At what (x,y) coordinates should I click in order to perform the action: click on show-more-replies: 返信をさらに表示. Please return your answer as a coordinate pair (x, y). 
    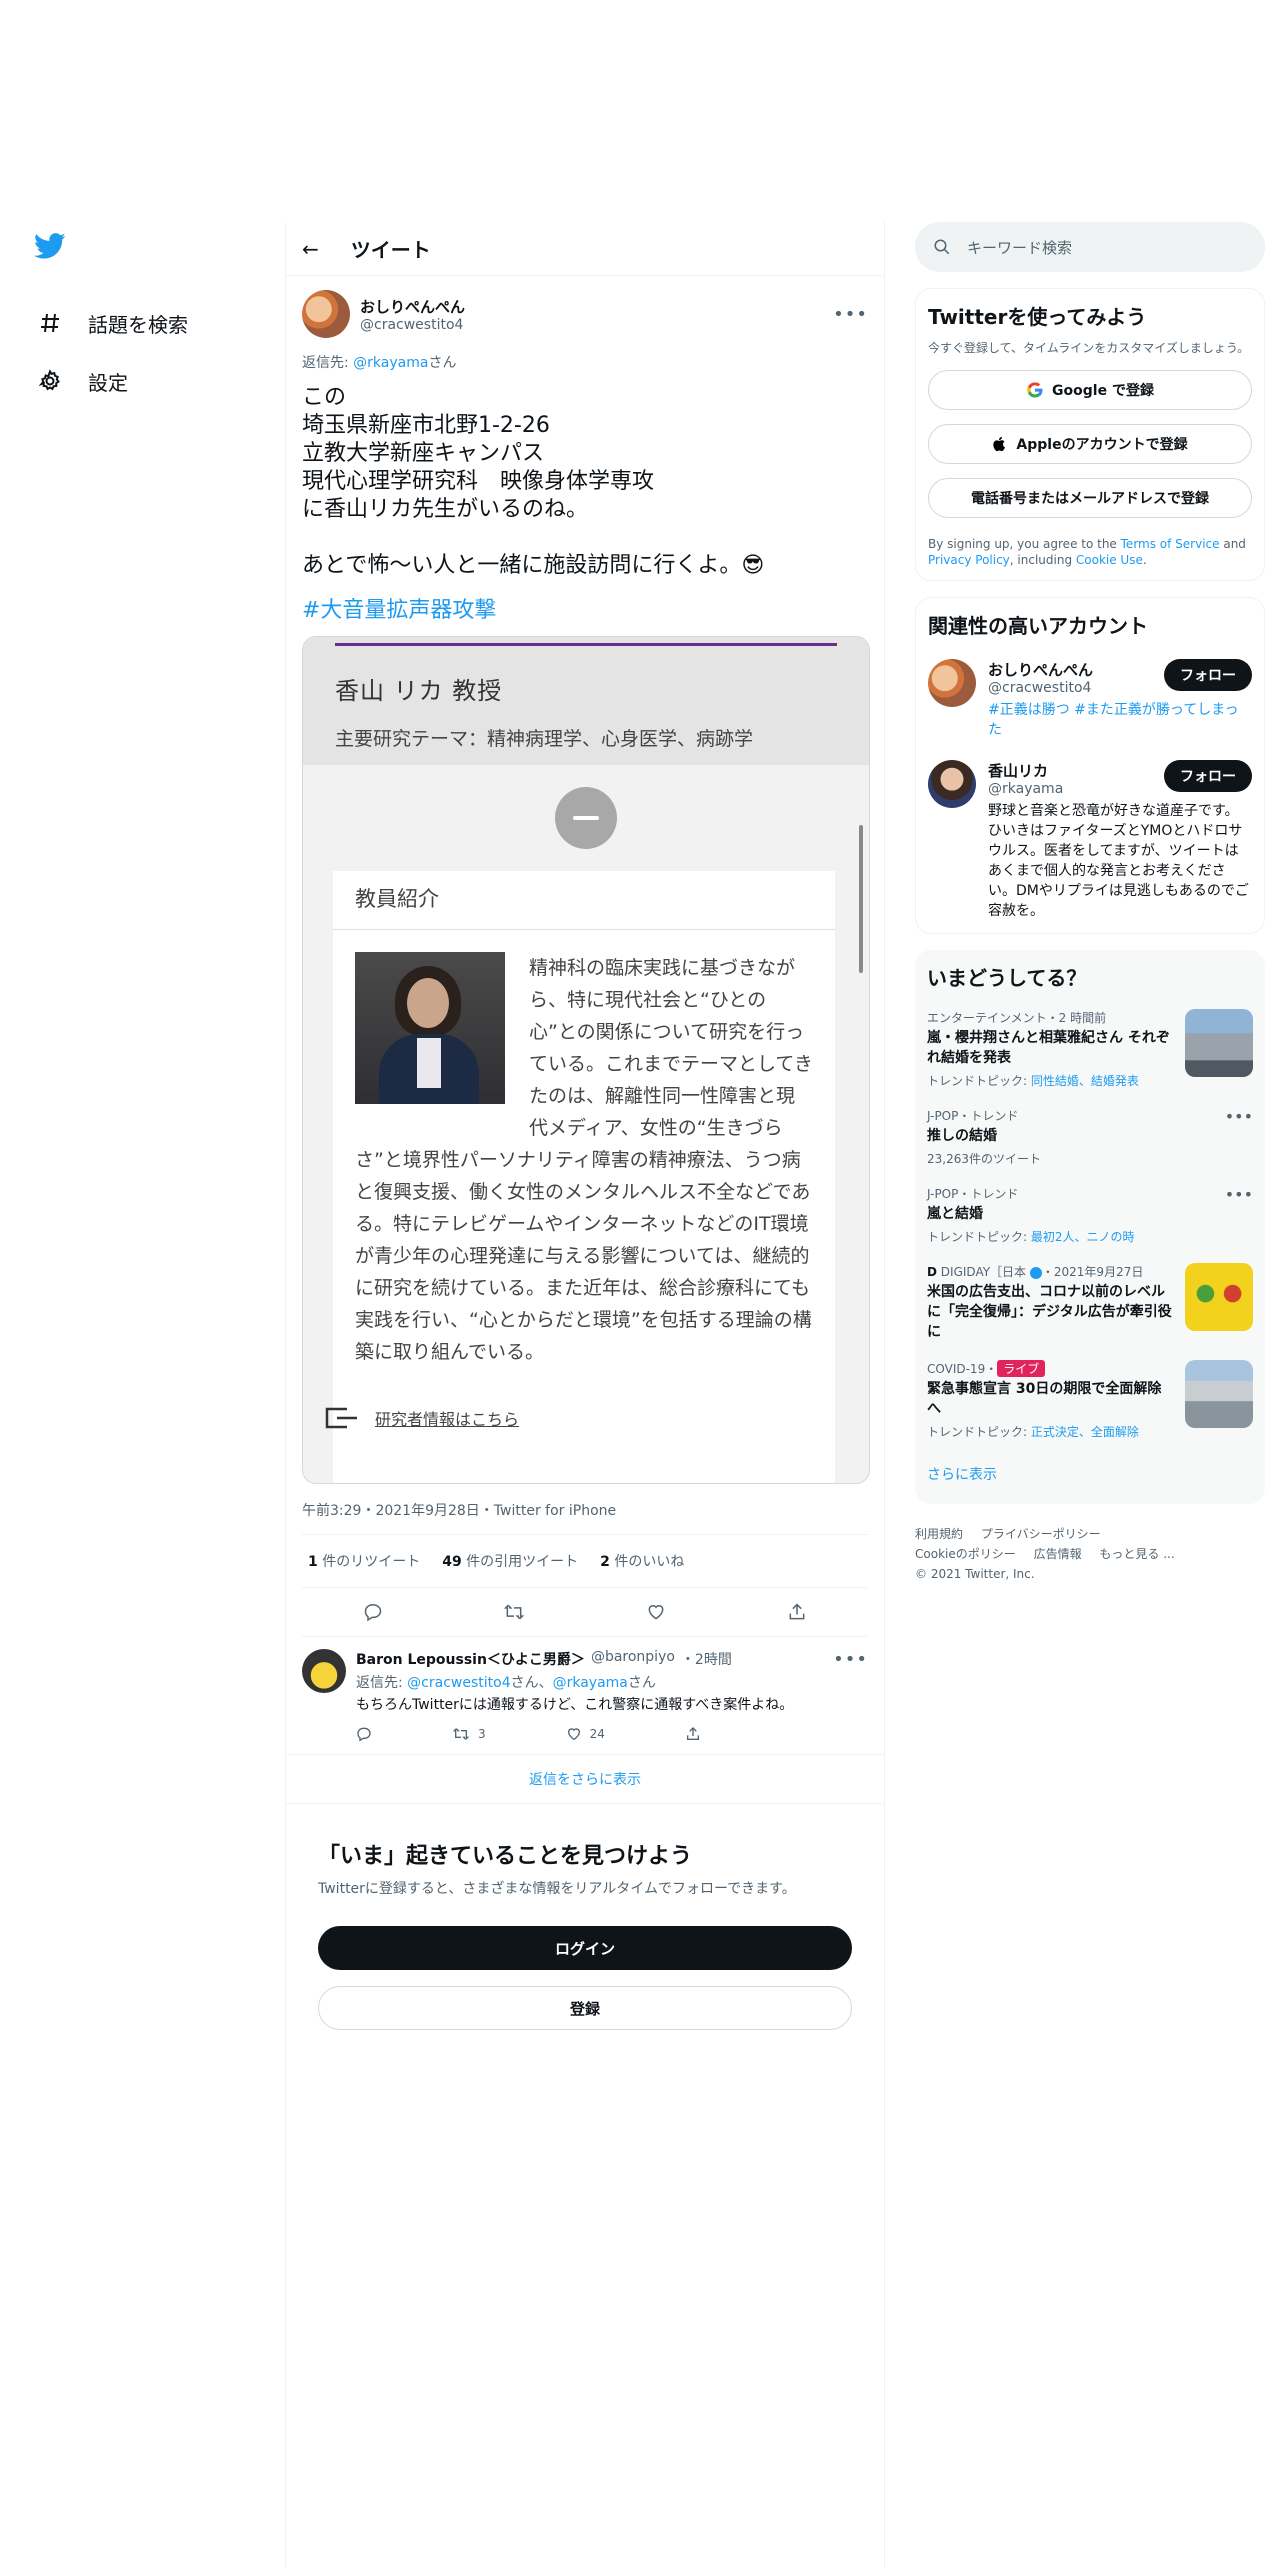
    Looking at the image, I should click on (585, 1779).